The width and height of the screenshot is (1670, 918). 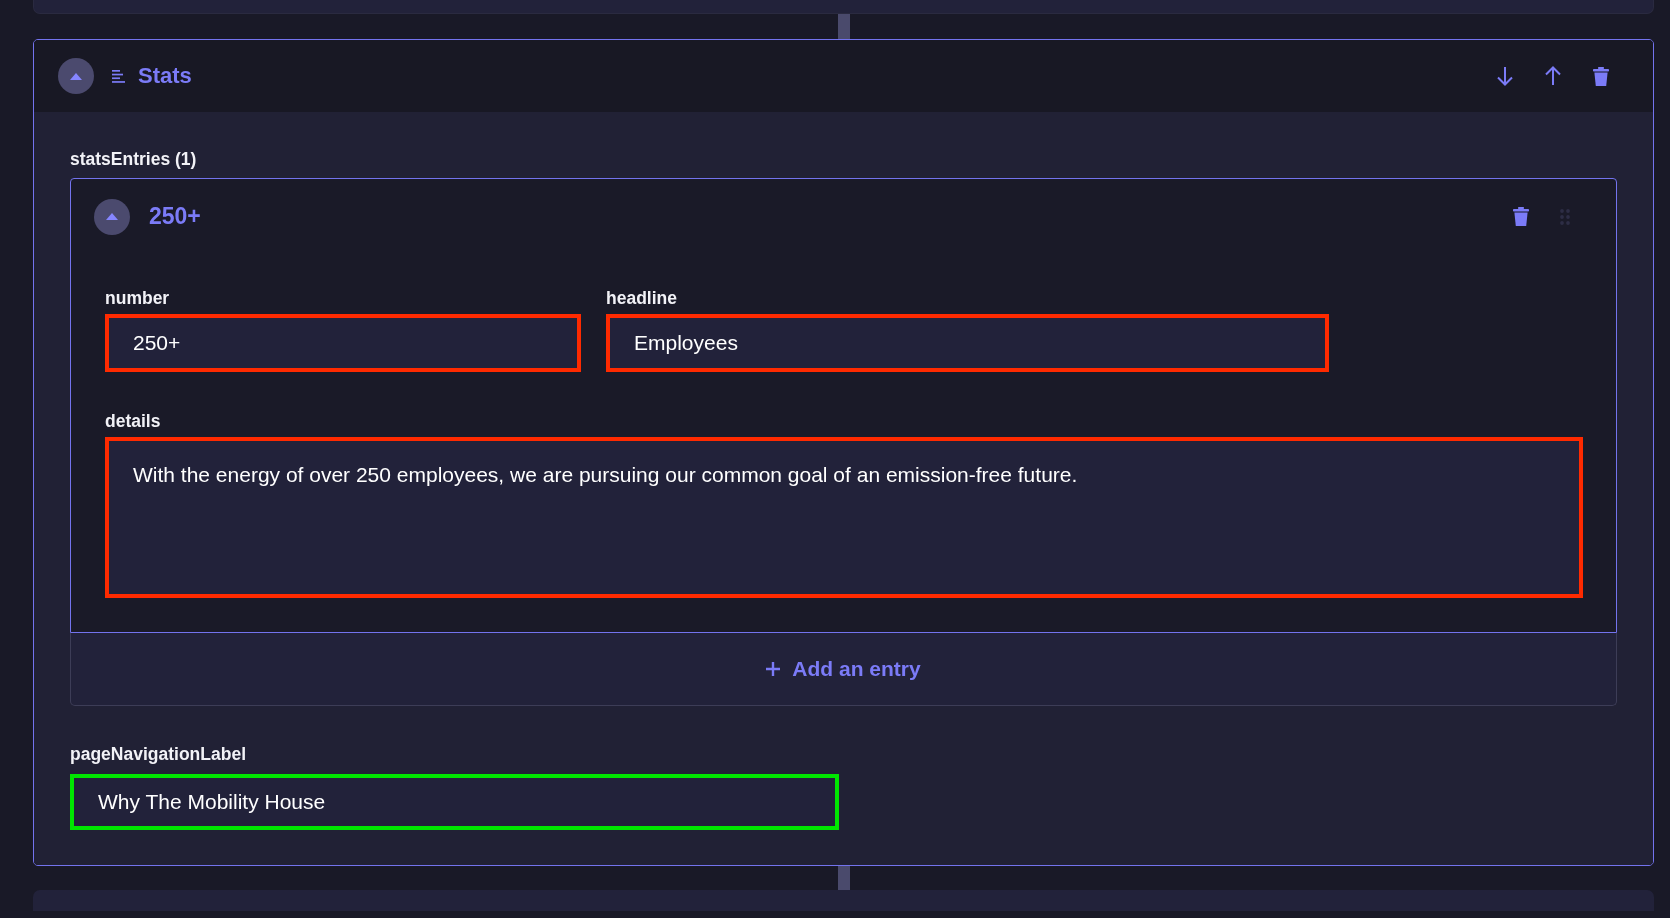 I want to click on field-label: headline, so click(x=642, y=298).